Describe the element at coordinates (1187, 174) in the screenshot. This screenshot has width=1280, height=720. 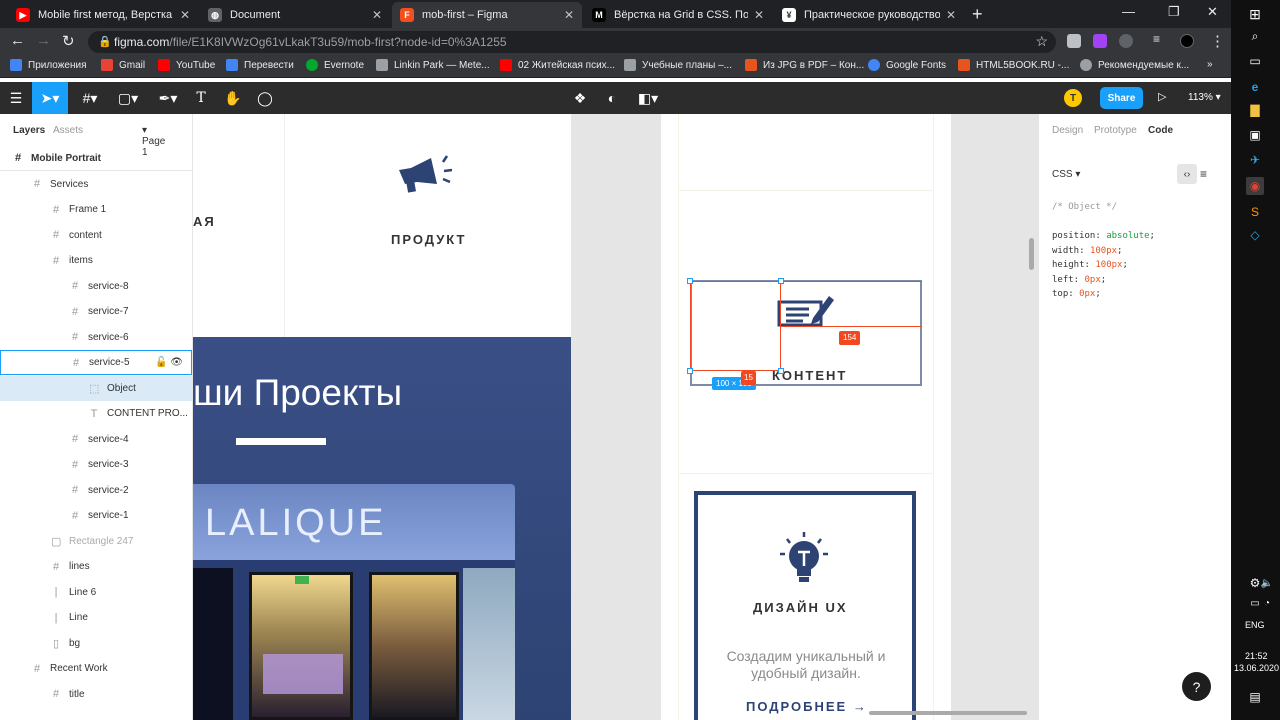
I see `code-view-icon: ‹›` at that location.